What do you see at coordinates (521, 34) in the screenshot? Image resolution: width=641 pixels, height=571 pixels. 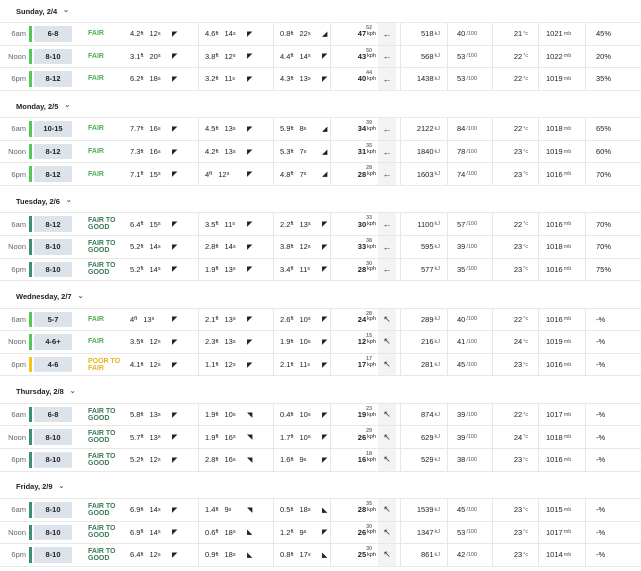 I see `water-temp: 21 °c` at bounding box center [521, 34].